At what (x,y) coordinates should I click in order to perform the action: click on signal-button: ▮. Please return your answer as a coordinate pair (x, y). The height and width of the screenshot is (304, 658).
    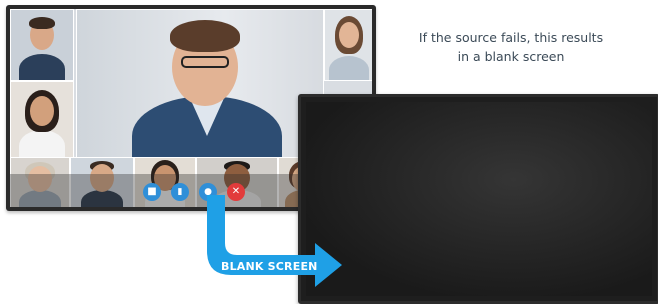
    Looking at the image, I should click on (180, 192).